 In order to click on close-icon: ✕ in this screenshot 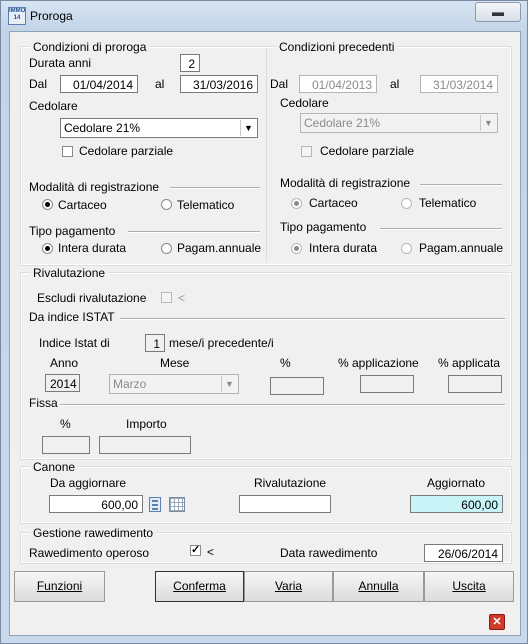, I will do `click(497, 622)`.